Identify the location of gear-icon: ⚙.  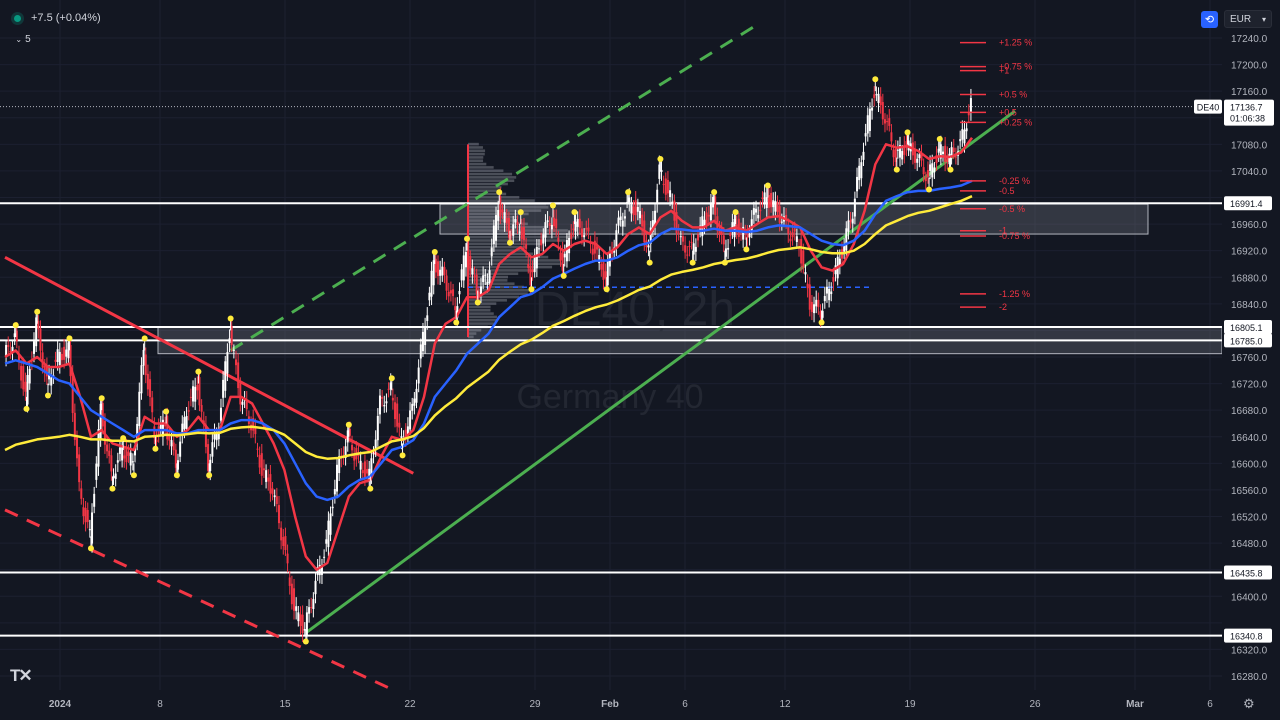
(1249, 704).